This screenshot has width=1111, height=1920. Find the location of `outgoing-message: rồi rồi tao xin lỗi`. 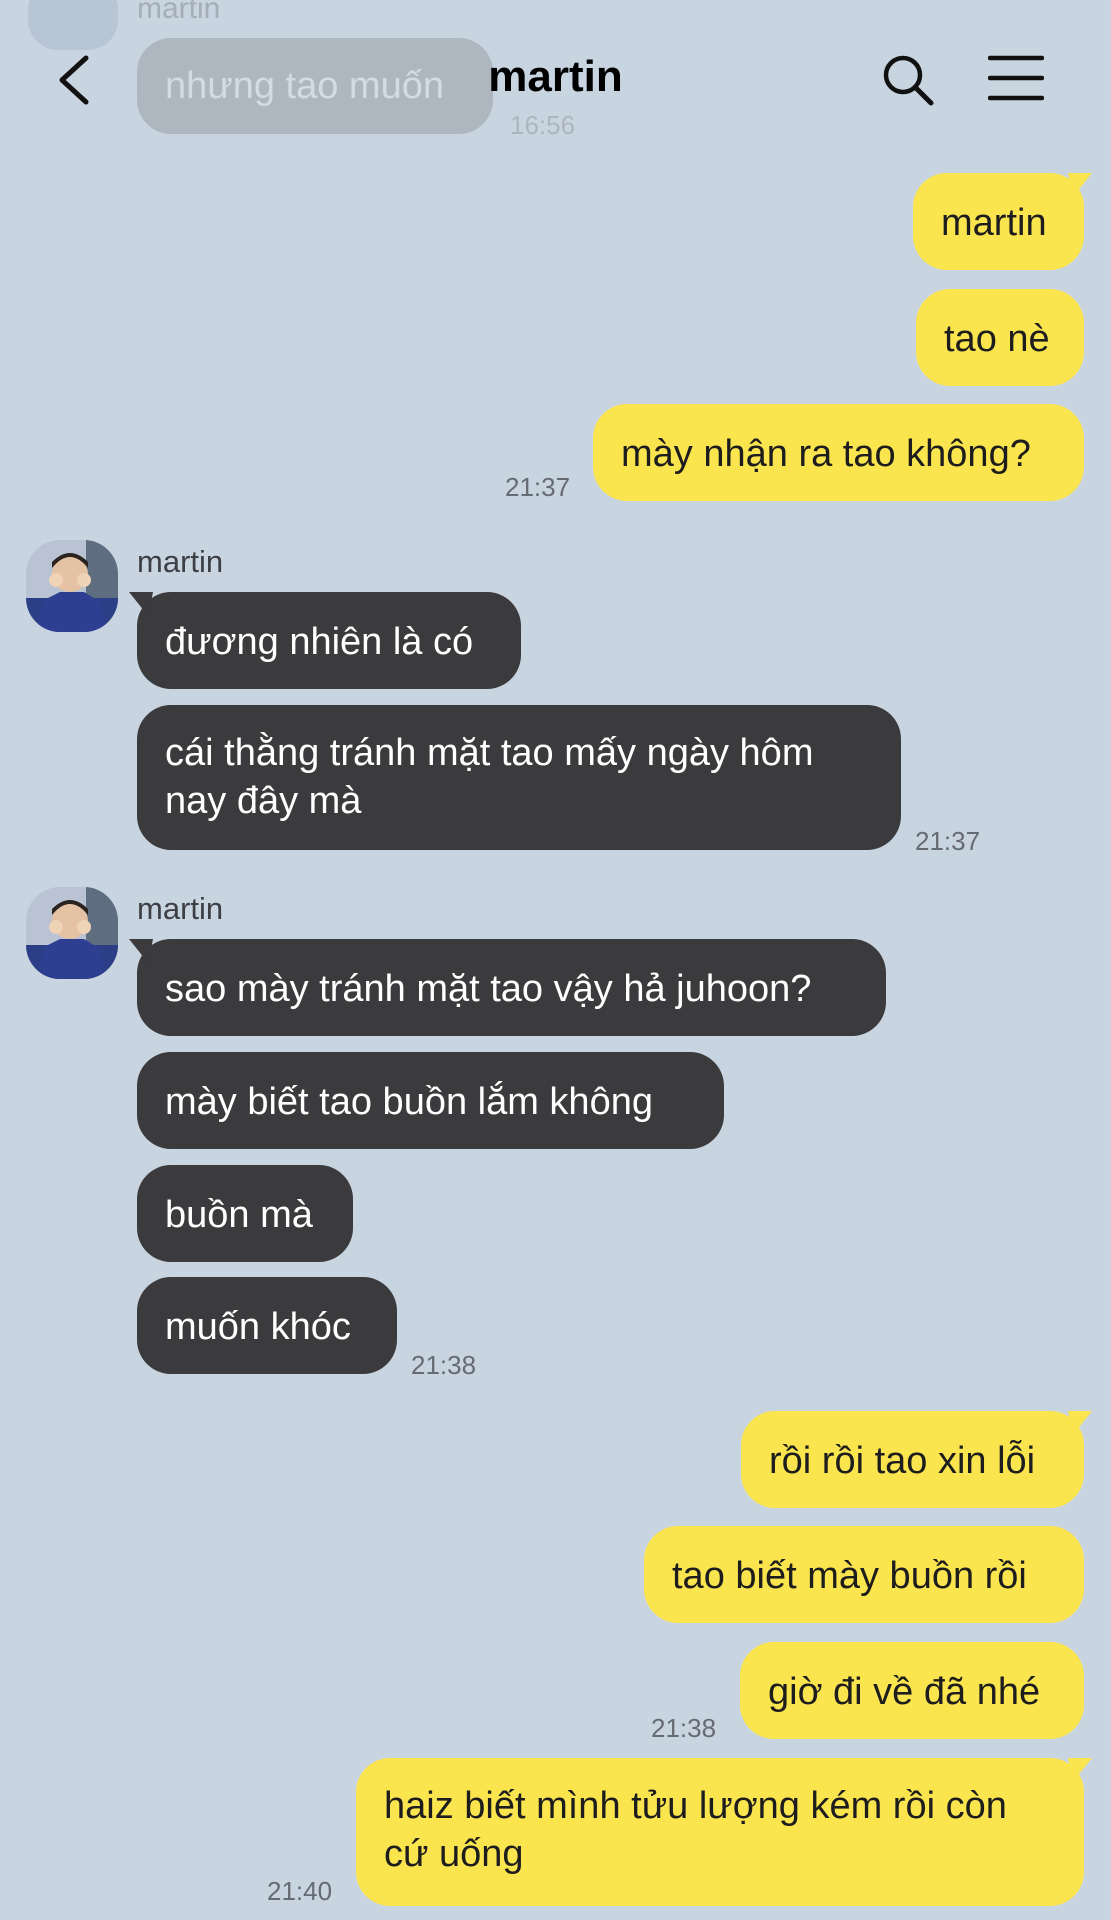

outgoing-message: rồi rồi tao xin lỗi is located at coordinates (912, 1459).